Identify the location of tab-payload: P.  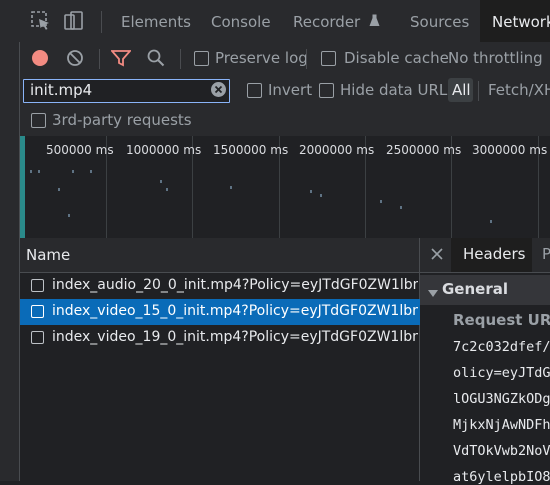
(546, 254).